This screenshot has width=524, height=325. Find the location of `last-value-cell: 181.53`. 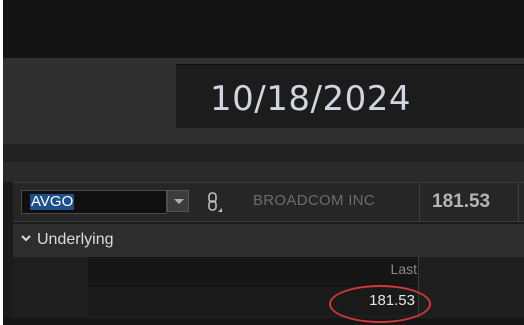

last-value-cell: 181.53 is located at coordinates (392, 300).